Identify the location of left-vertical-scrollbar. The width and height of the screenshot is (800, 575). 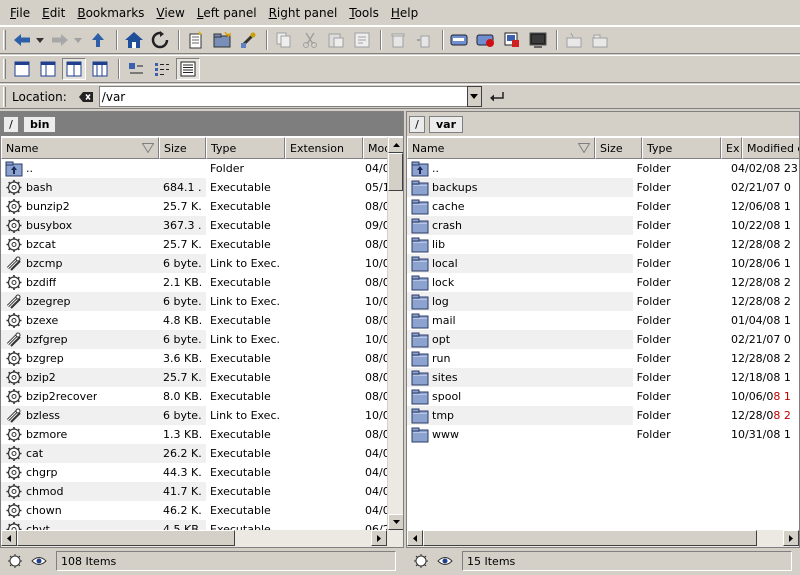
(395, 333).